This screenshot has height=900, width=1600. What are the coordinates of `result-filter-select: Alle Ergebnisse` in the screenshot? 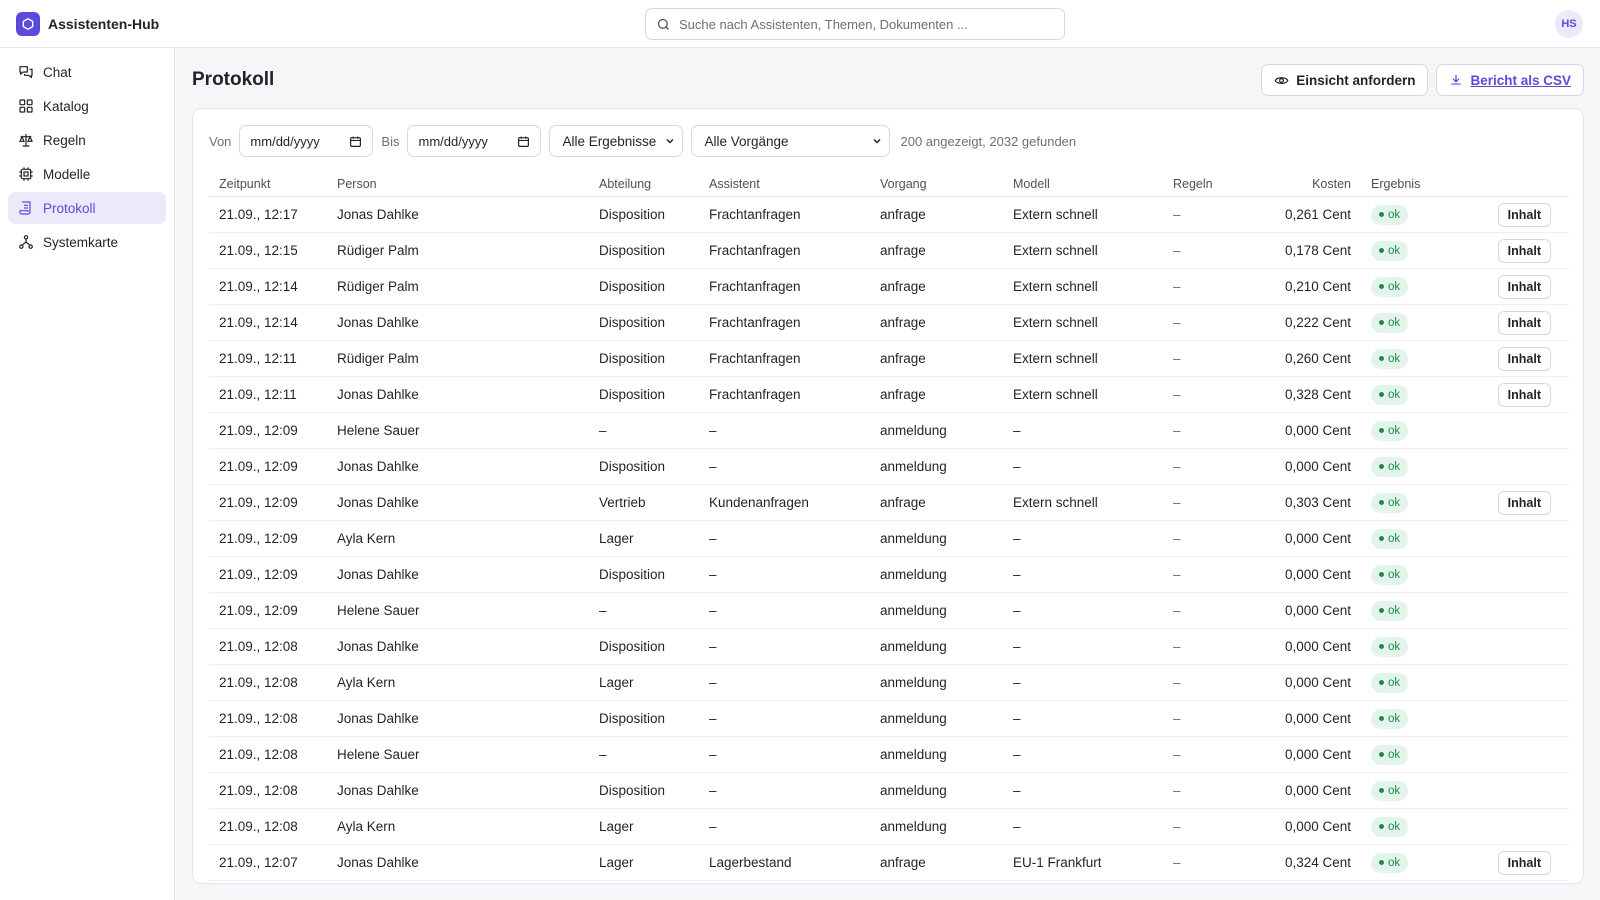 It's located at (616, 141).